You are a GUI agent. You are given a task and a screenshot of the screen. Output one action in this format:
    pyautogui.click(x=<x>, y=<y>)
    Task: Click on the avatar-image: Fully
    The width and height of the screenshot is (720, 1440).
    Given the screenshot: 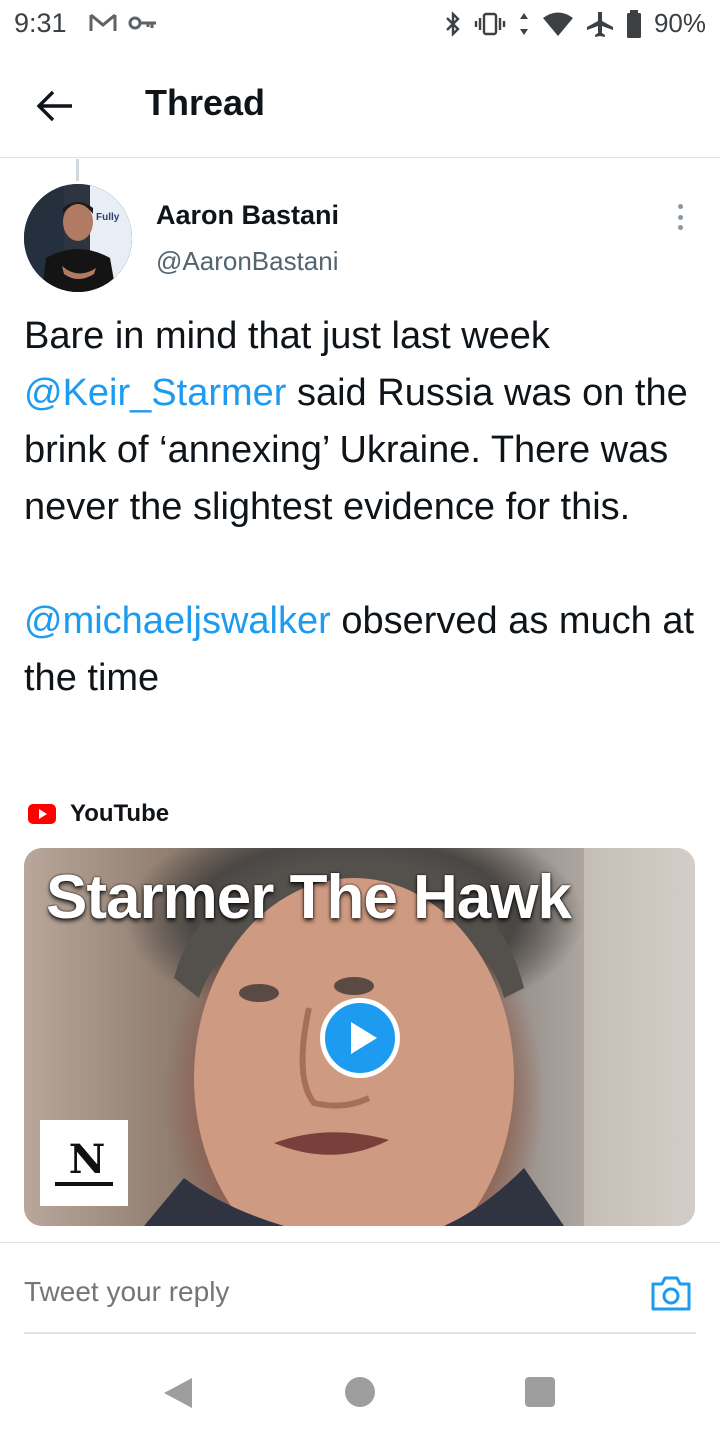 What is the action you would take?
    pyautogui.click(x=78, y=238)
    